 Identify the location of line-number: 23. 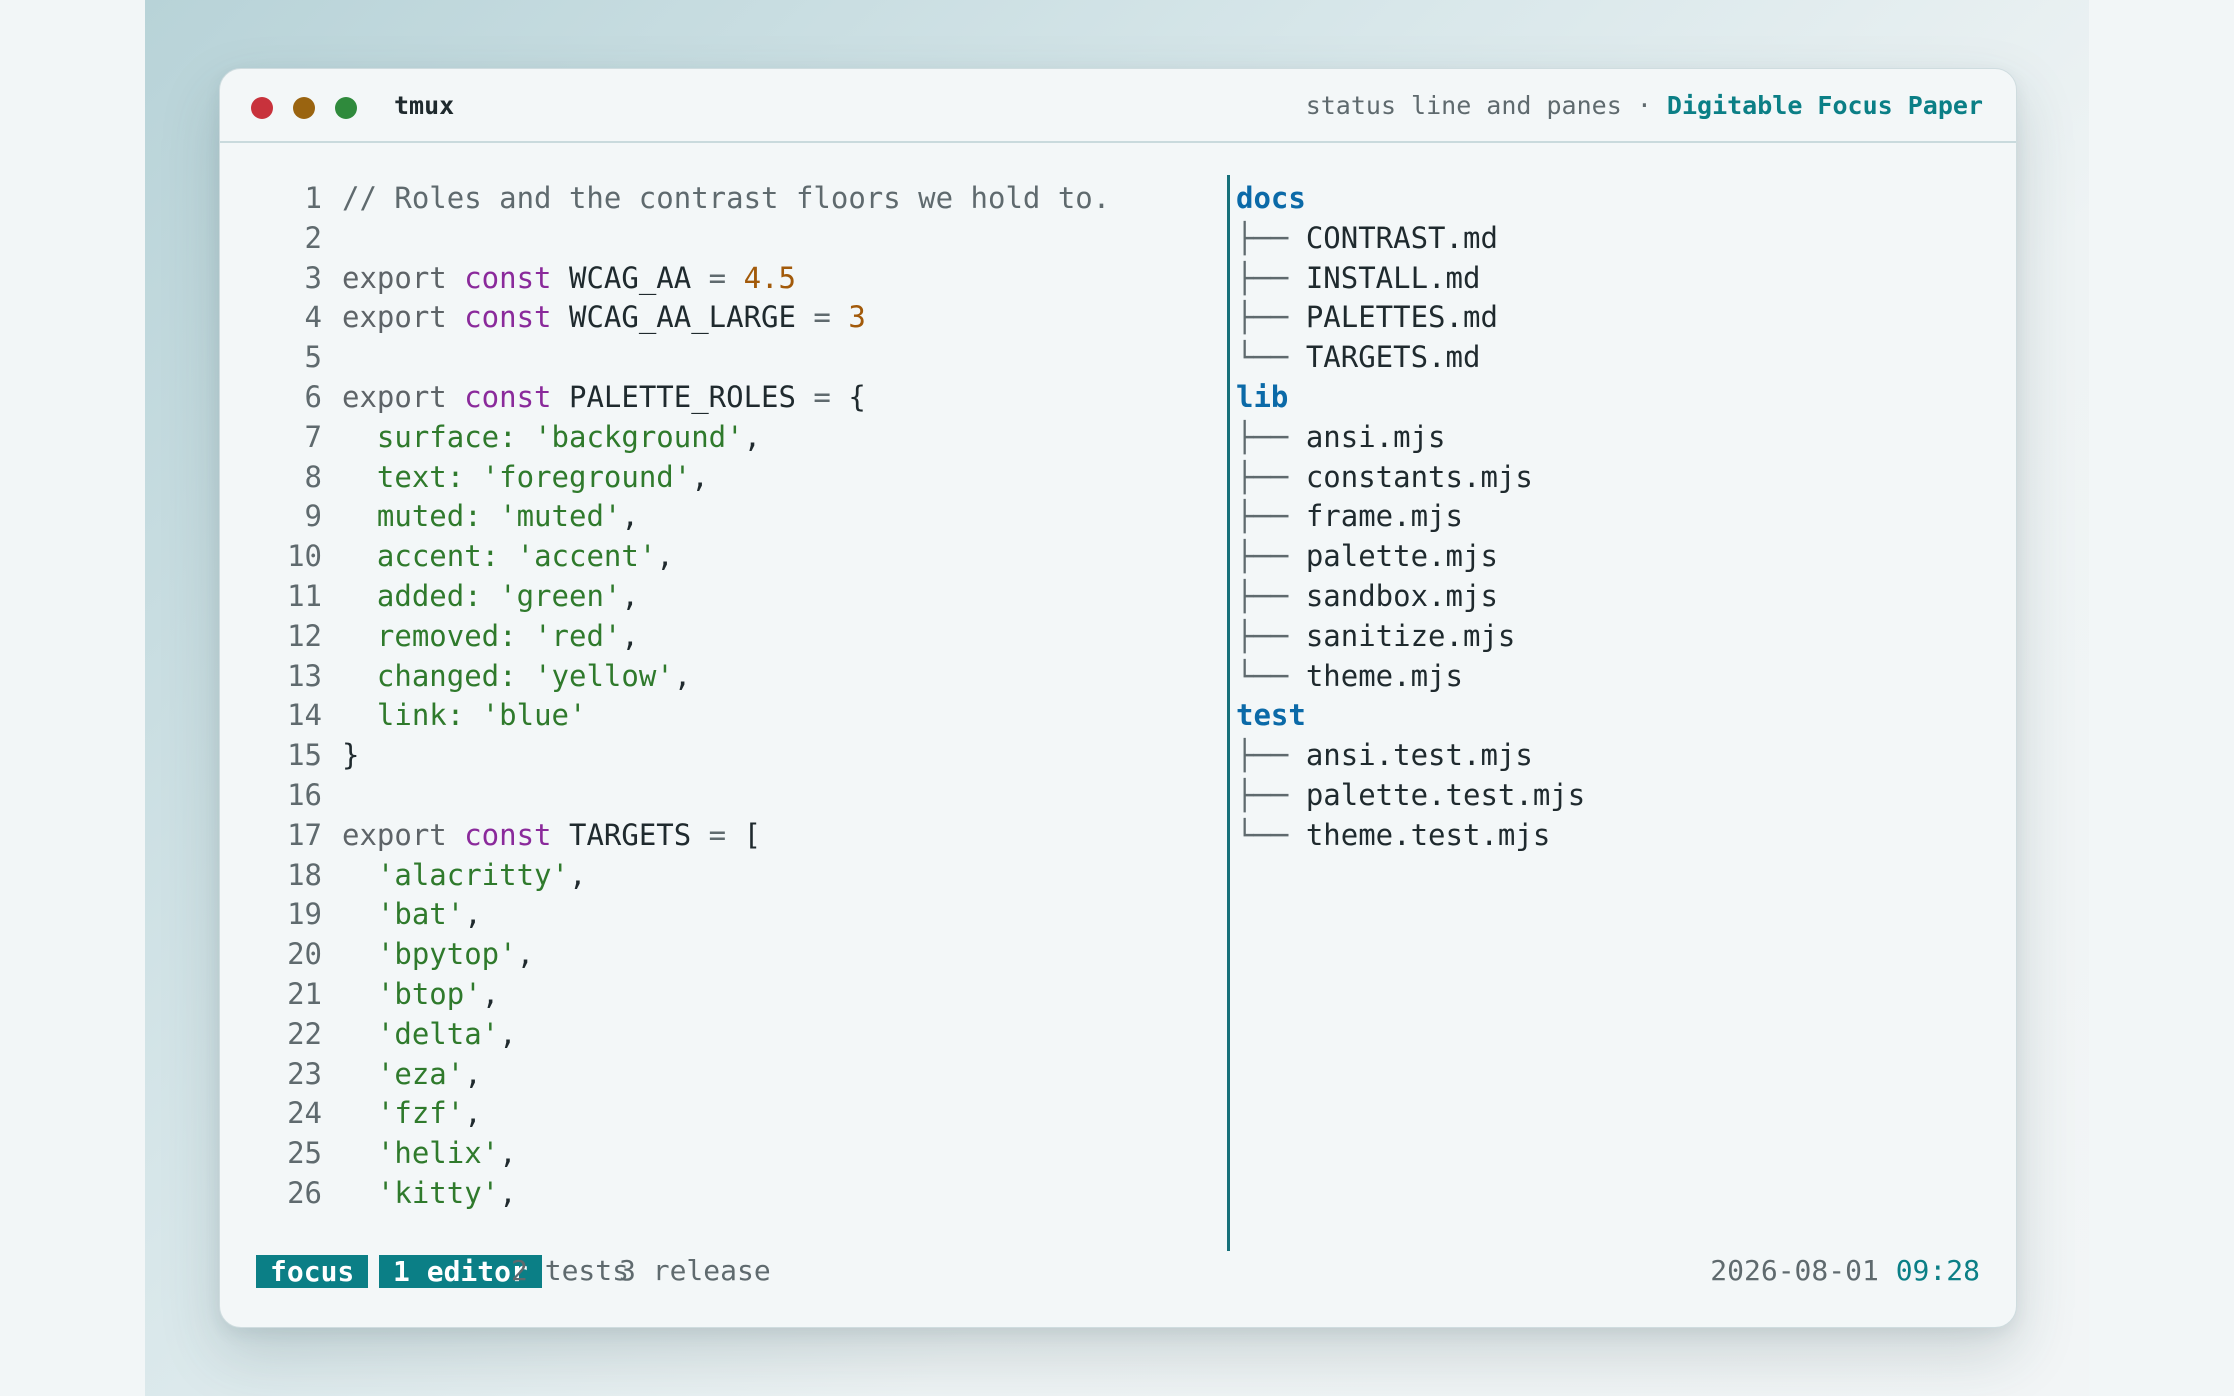
(304, 1073).